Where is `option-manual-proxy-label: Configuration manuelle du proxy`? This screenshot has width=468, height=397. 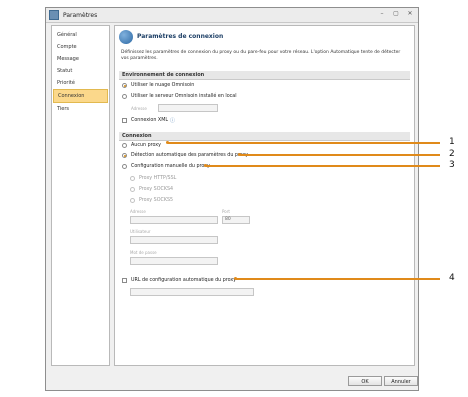 option-manual-proxy-label: Configuration manuelle du proxy is located at coordinates (170, 166).